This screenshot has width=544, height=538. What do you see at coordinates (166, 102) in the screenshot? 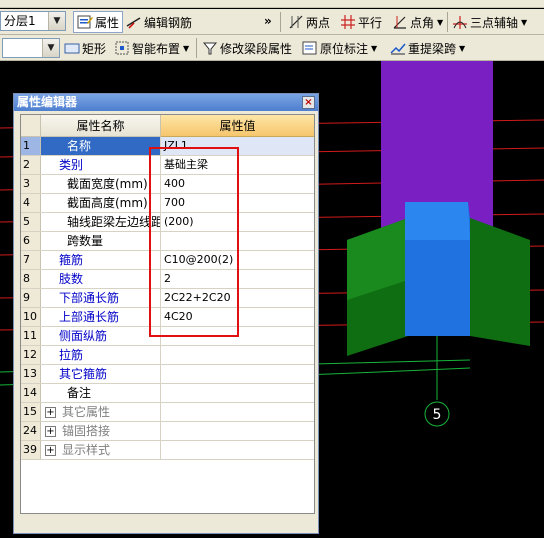
I see `panel-title-bar: 属性编辑器 ×` at bounding box center [166, 102].